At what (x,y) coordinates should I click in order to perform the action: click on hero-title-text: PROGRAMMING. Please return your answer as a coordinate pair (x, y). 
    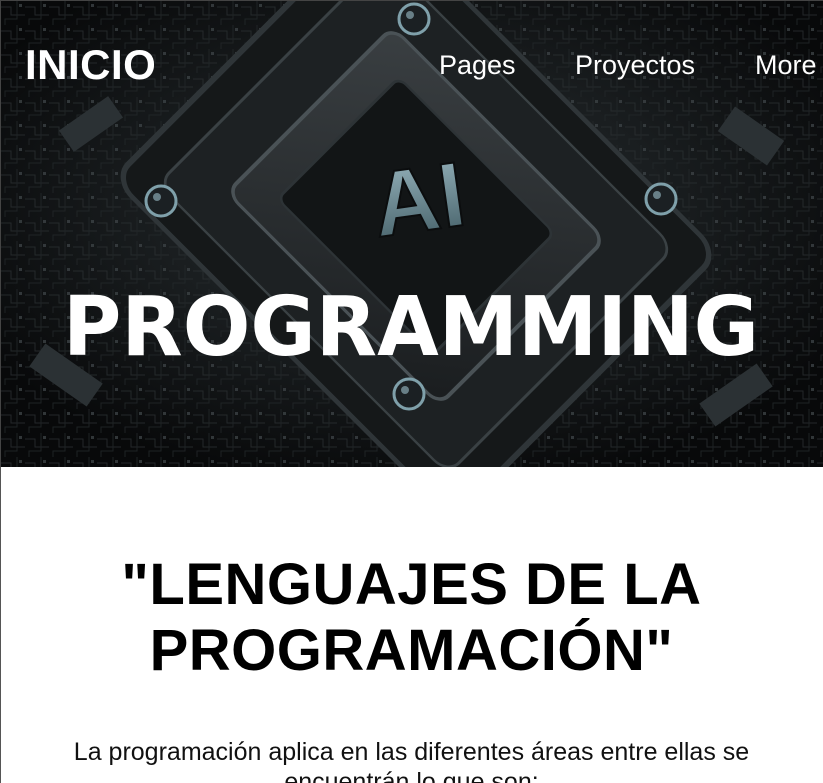
    Looking at the image, I should click on (411, 324).